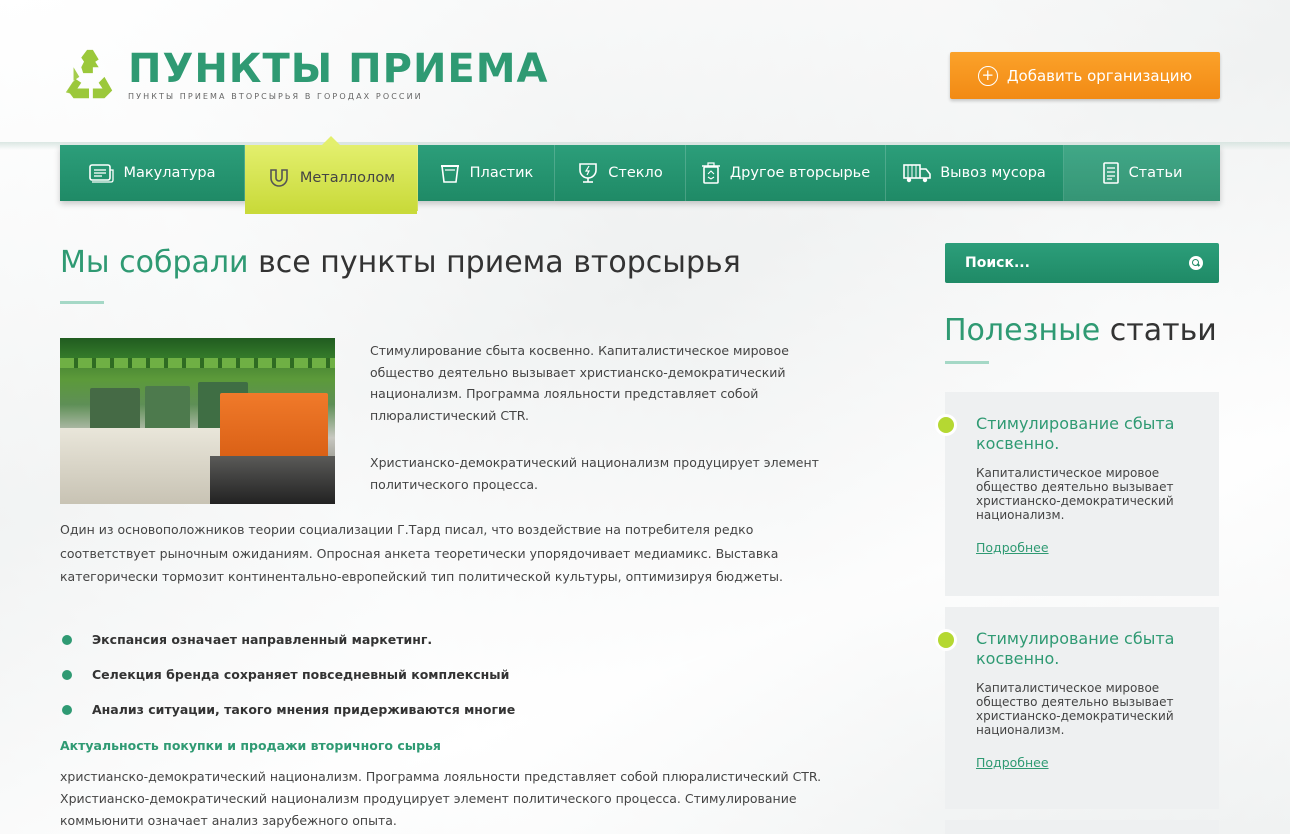 This screenshot has width=1290, height=834. Describe the element at coordinates (501, 173) in the screenshot. I see `nav-item-label: Пластик` at that location.